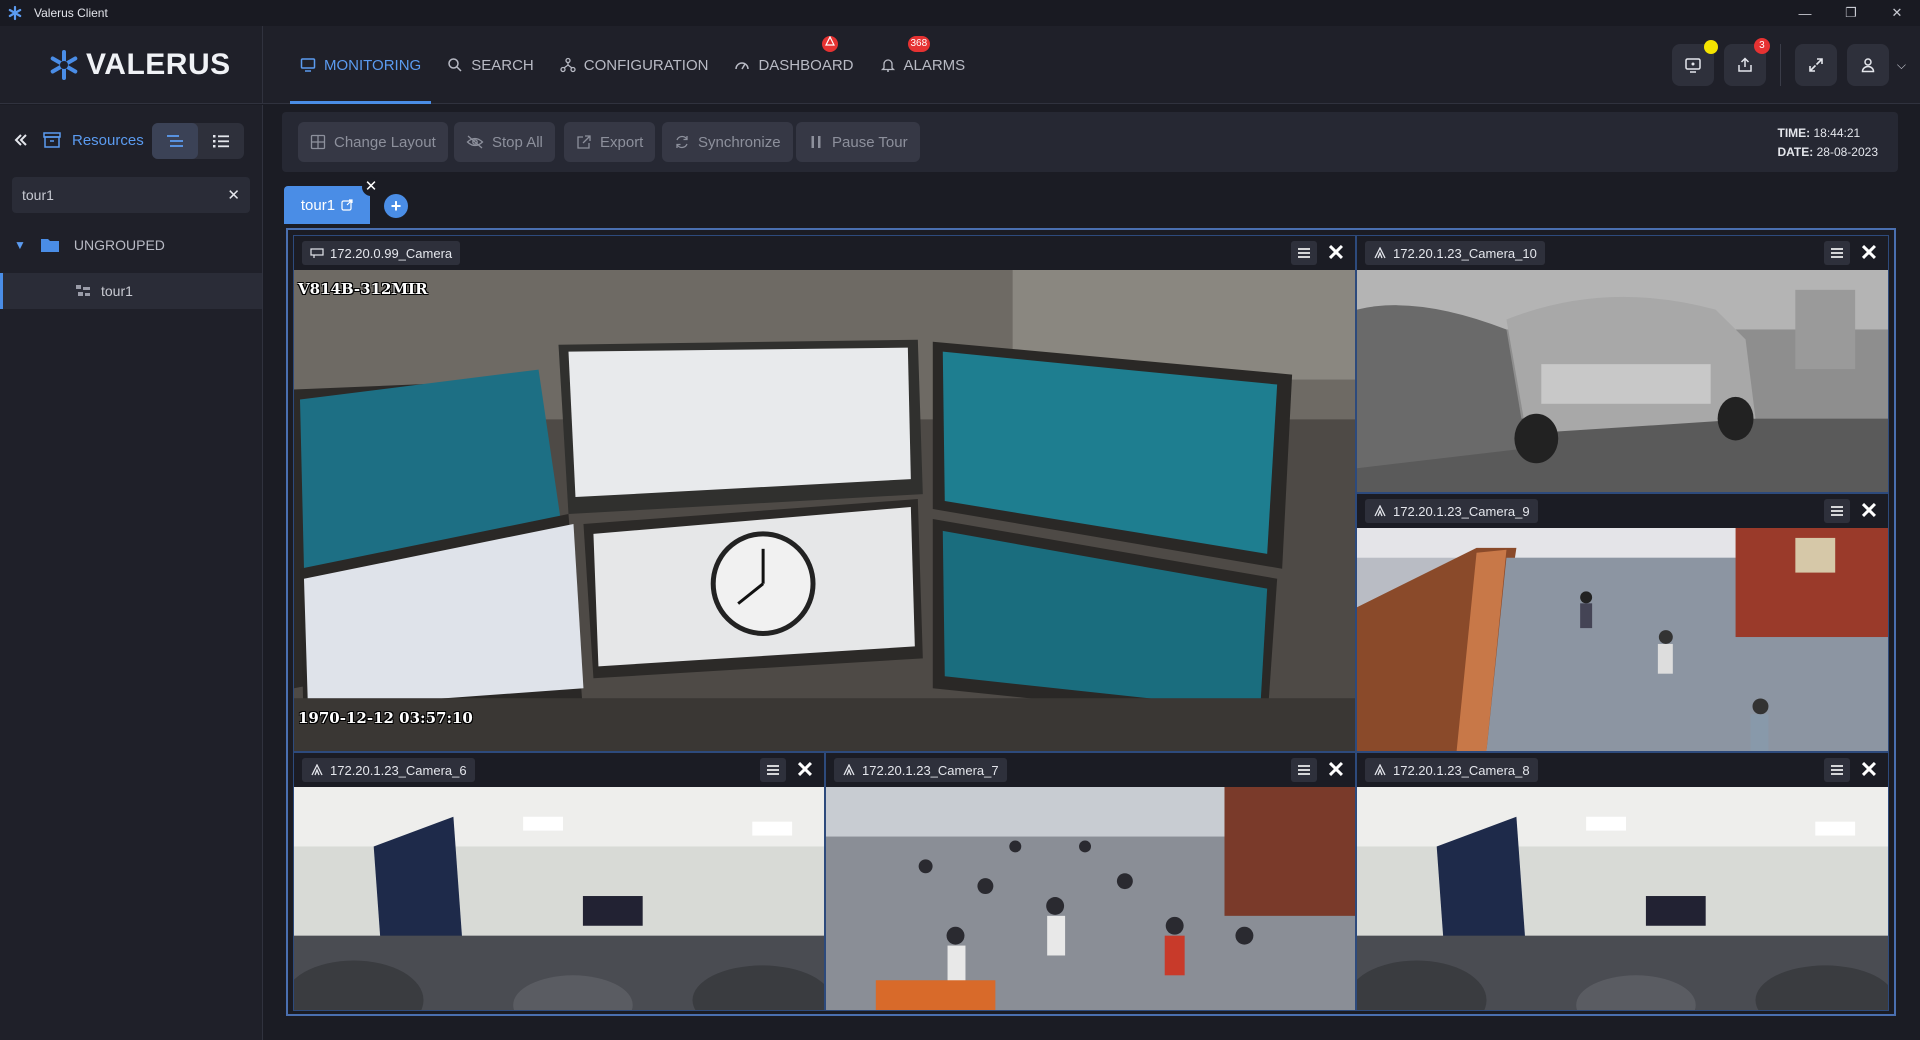 The height and width of the screenshot is (1040, 1920). What do you see at coordinates (233, 195) in the screenshot?
I see `clear-search-icon: ✕` at bounding box center [233, 195].